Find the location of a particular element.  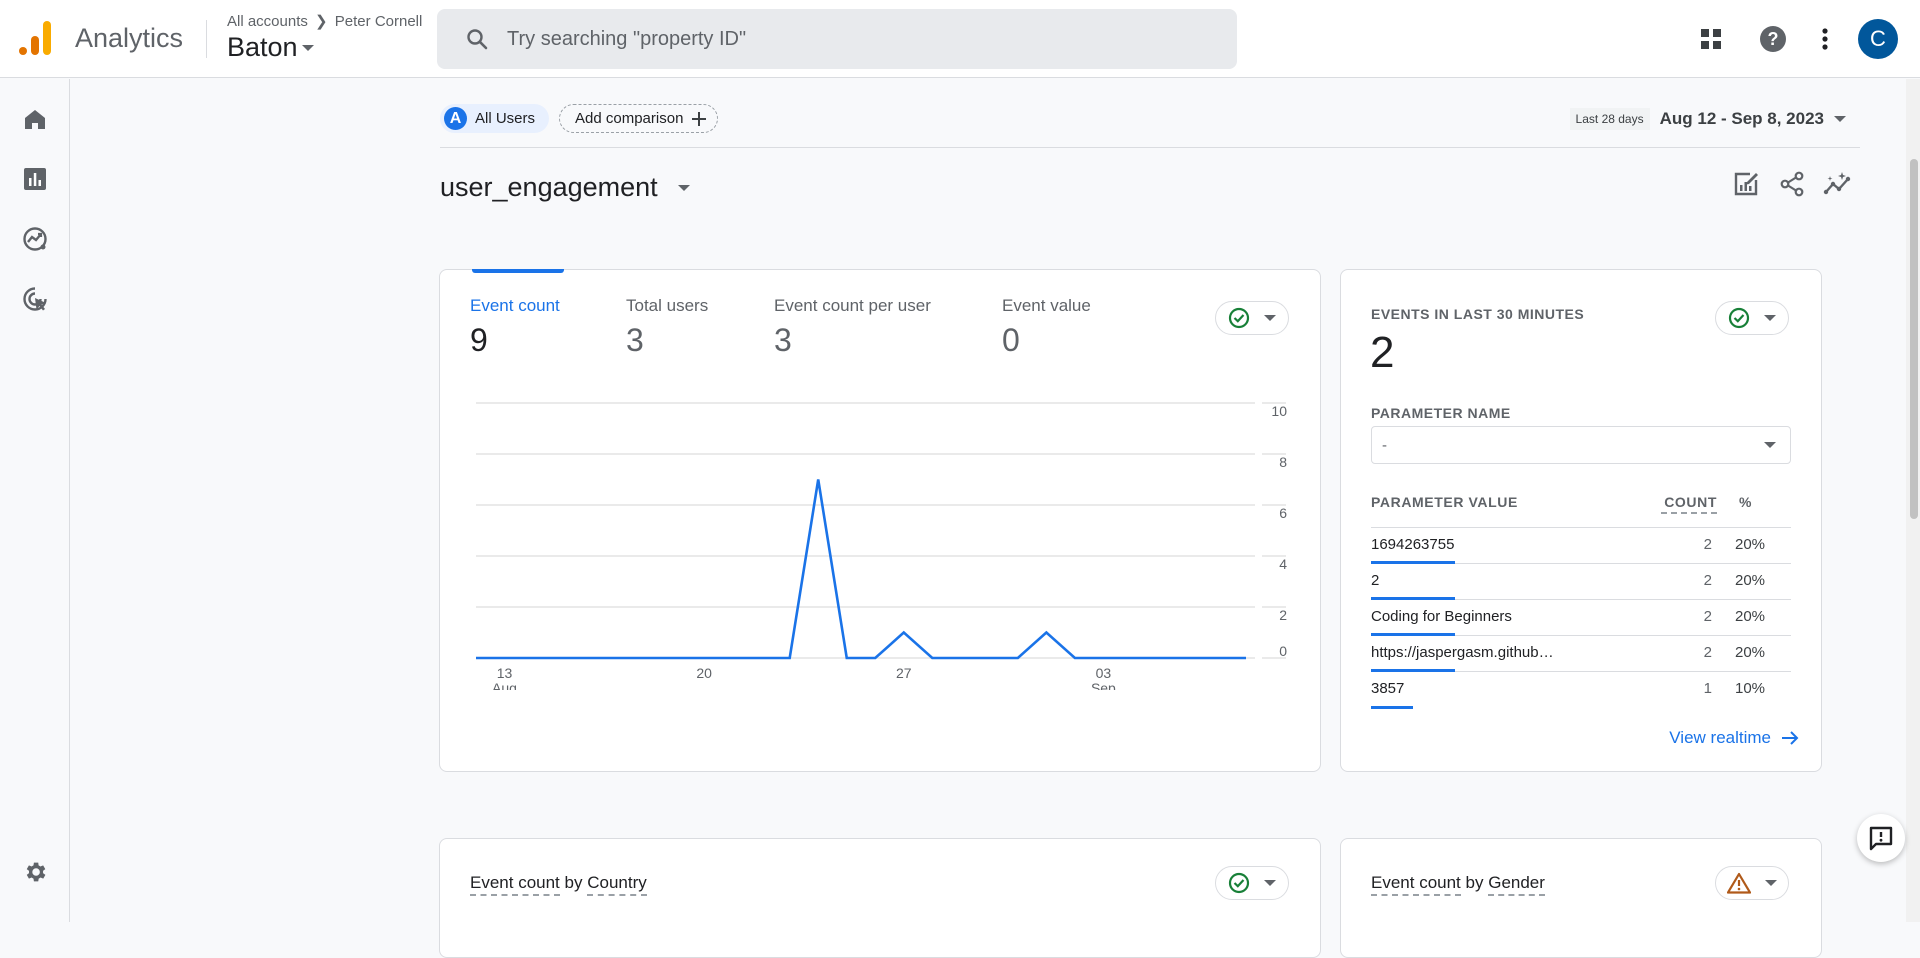

table-row: https://jaspergasm.github…220% is located at coordinates (1581, 654).